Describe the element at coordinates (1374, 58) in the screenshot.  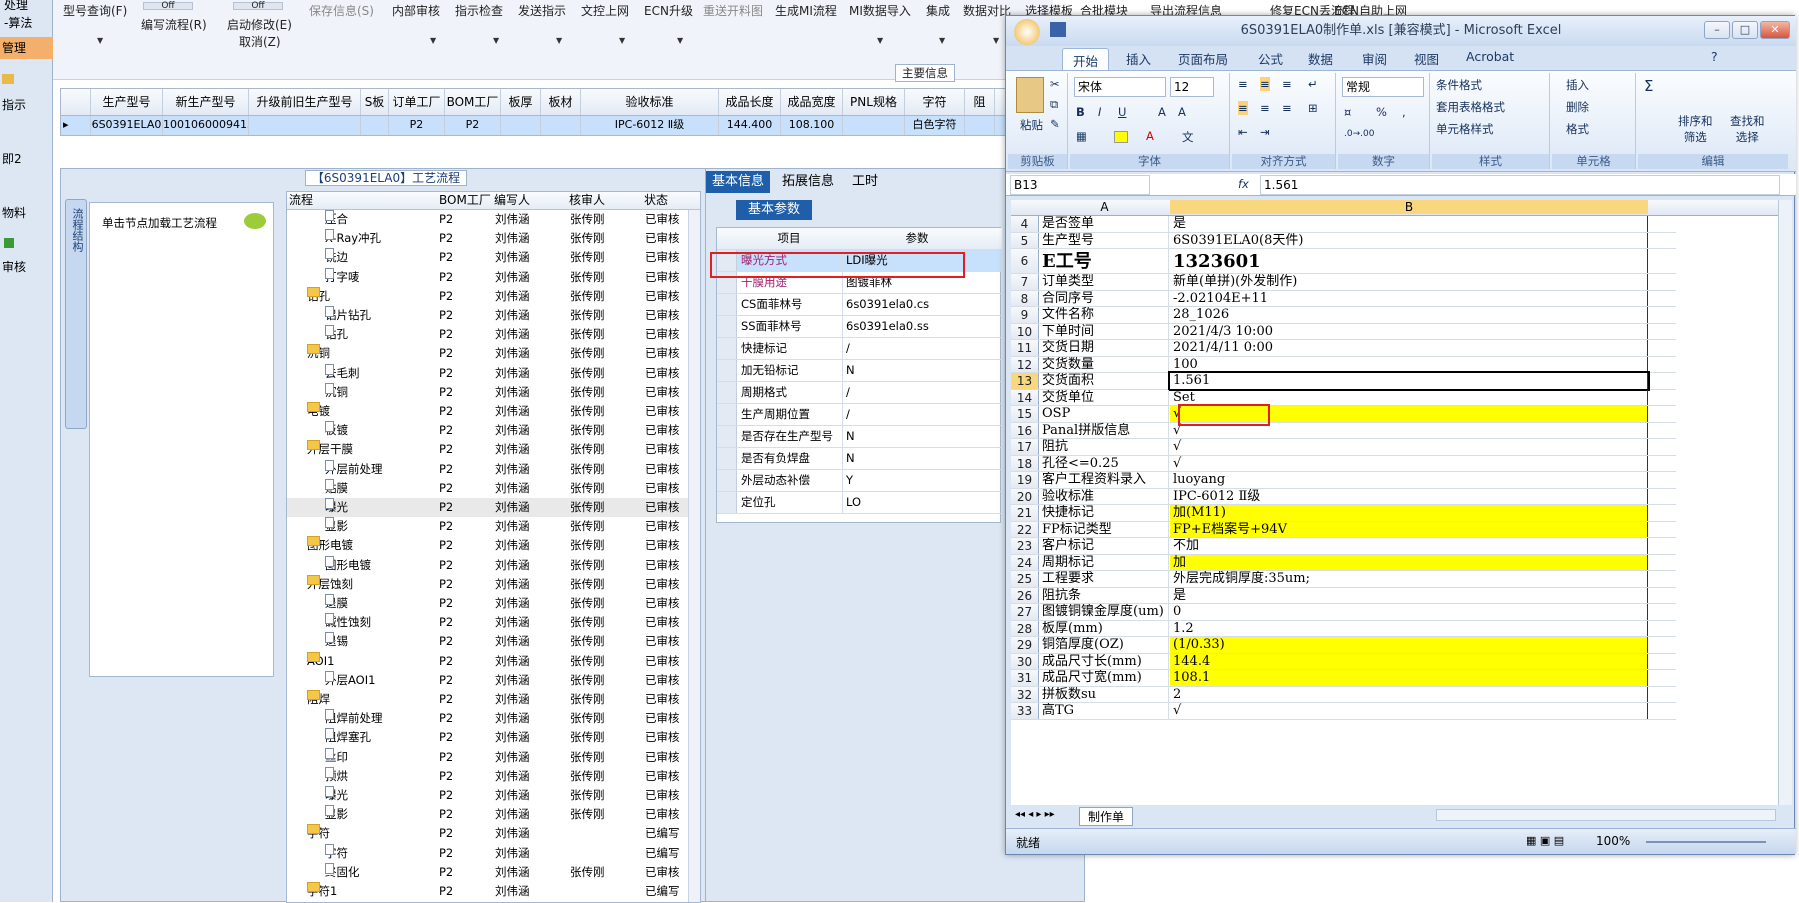
I see `ribbon-tab-review: 审阅` at that location.